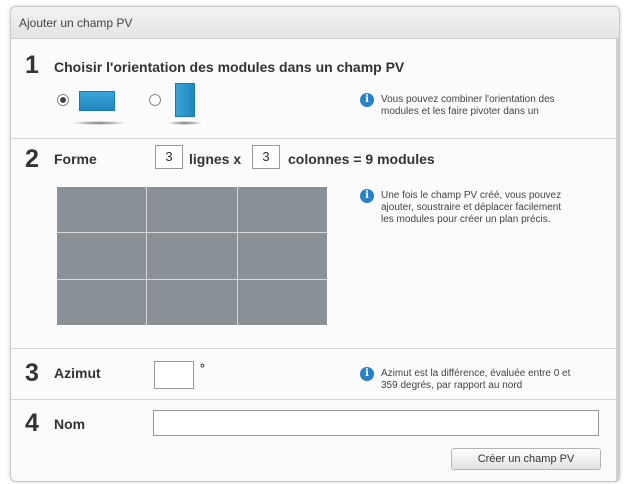 Image resolution: width=627 pixels, height=484 pixels. What do you see at coordinates (63, 100) in the screenshot?
I see `orientation-landscape-radio` at bounding box center [63, 100].